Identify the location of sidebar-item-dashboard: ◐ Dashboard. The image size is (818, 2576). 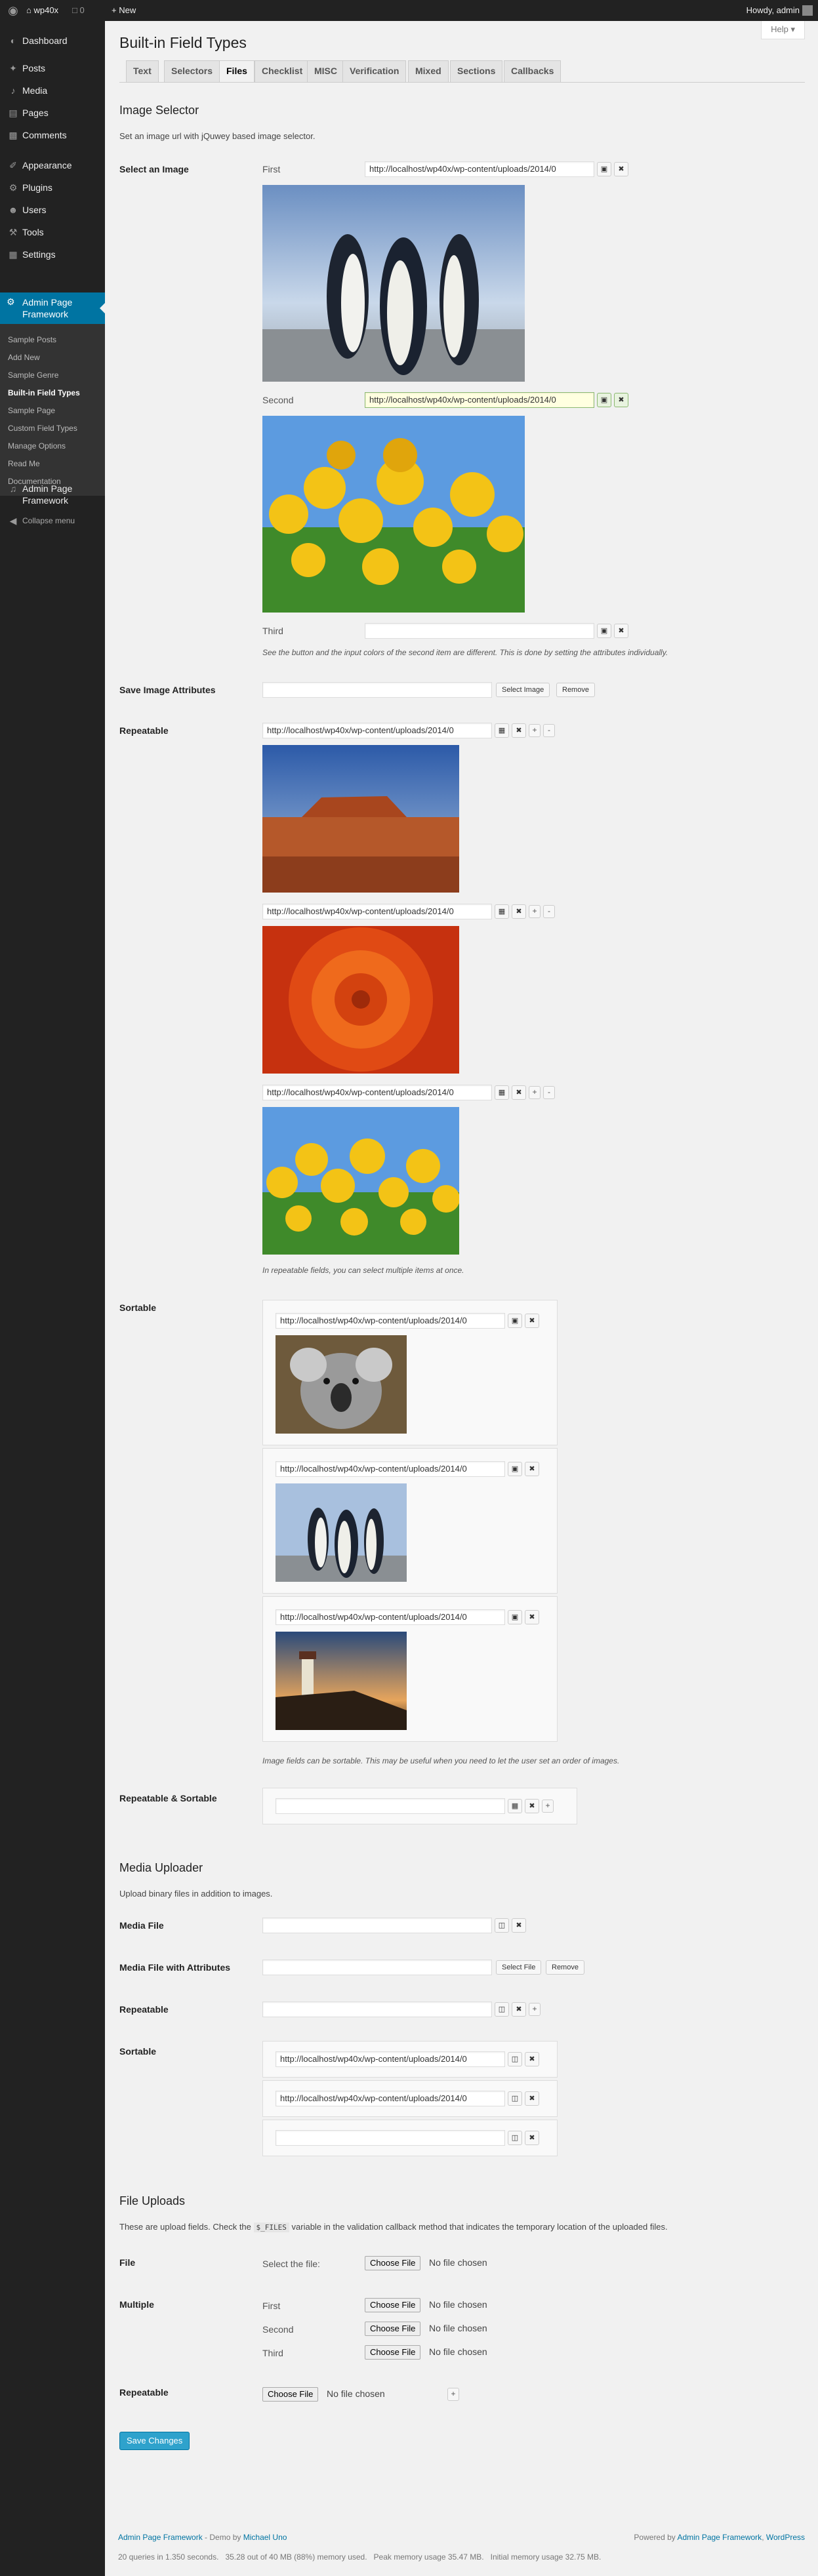
(52, 40).